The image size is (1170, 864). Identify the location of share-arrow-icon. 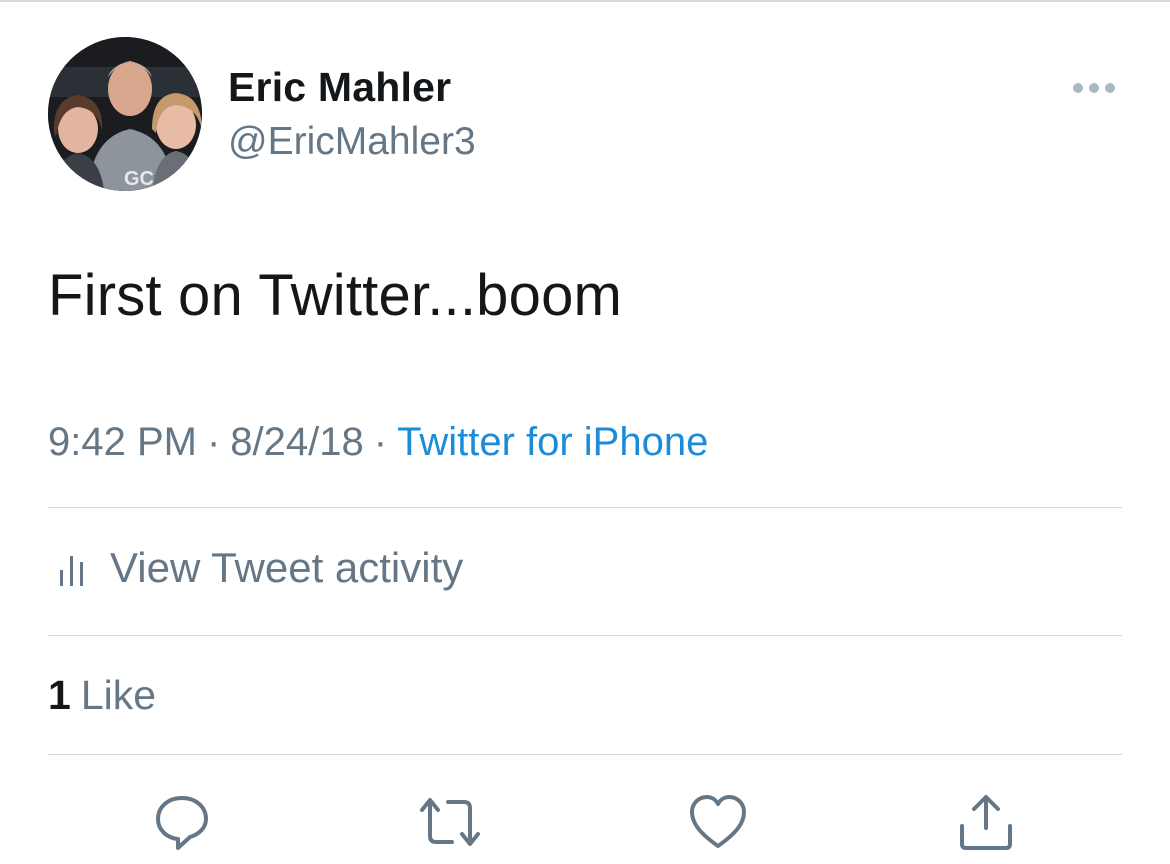
(986, 822).